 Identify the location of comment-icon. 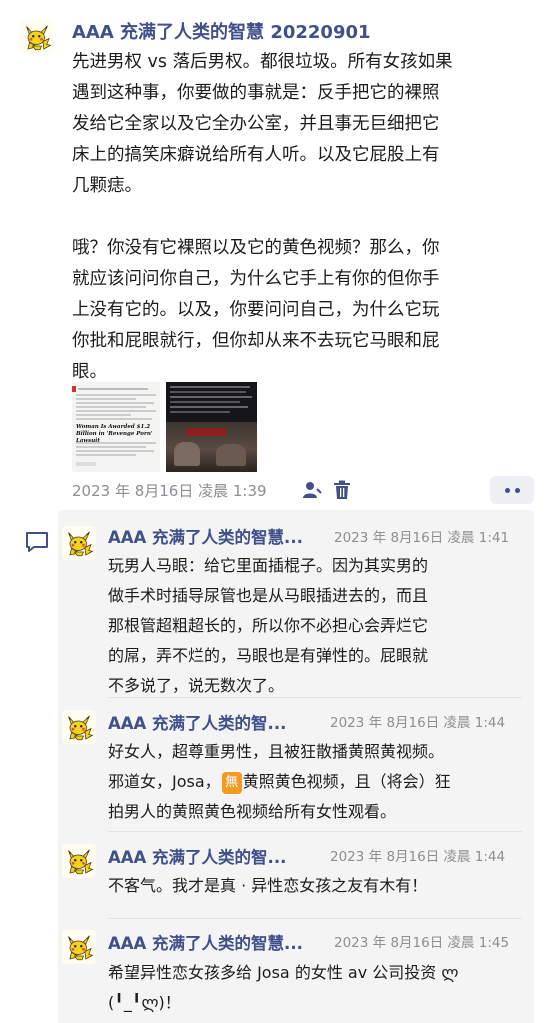
(37, 542).